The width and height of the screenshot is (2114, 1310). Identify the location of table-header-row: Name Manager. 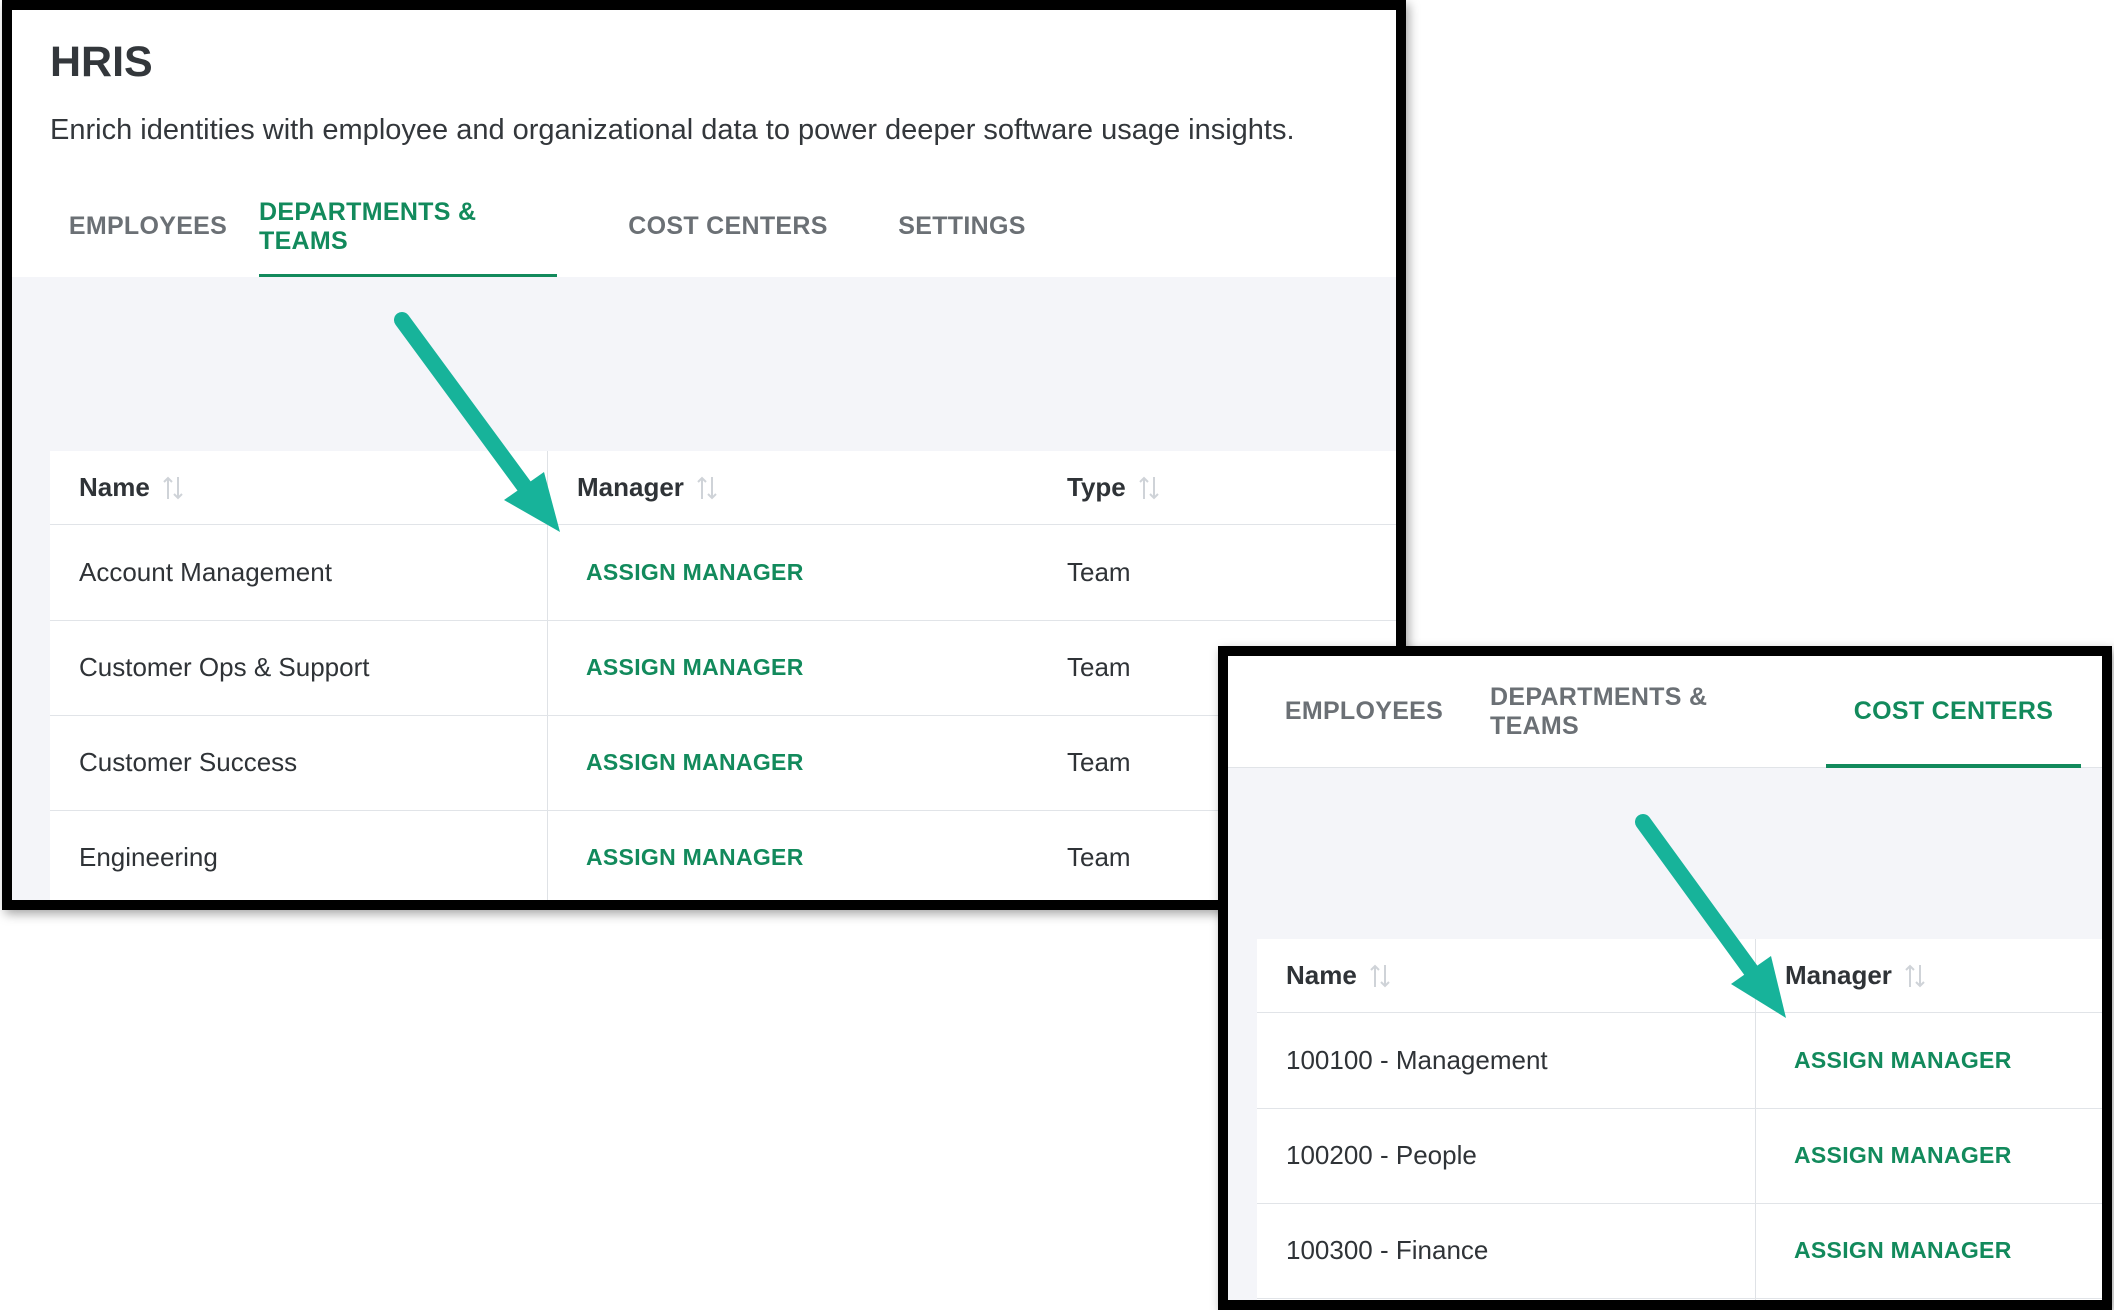
(1679, 976).